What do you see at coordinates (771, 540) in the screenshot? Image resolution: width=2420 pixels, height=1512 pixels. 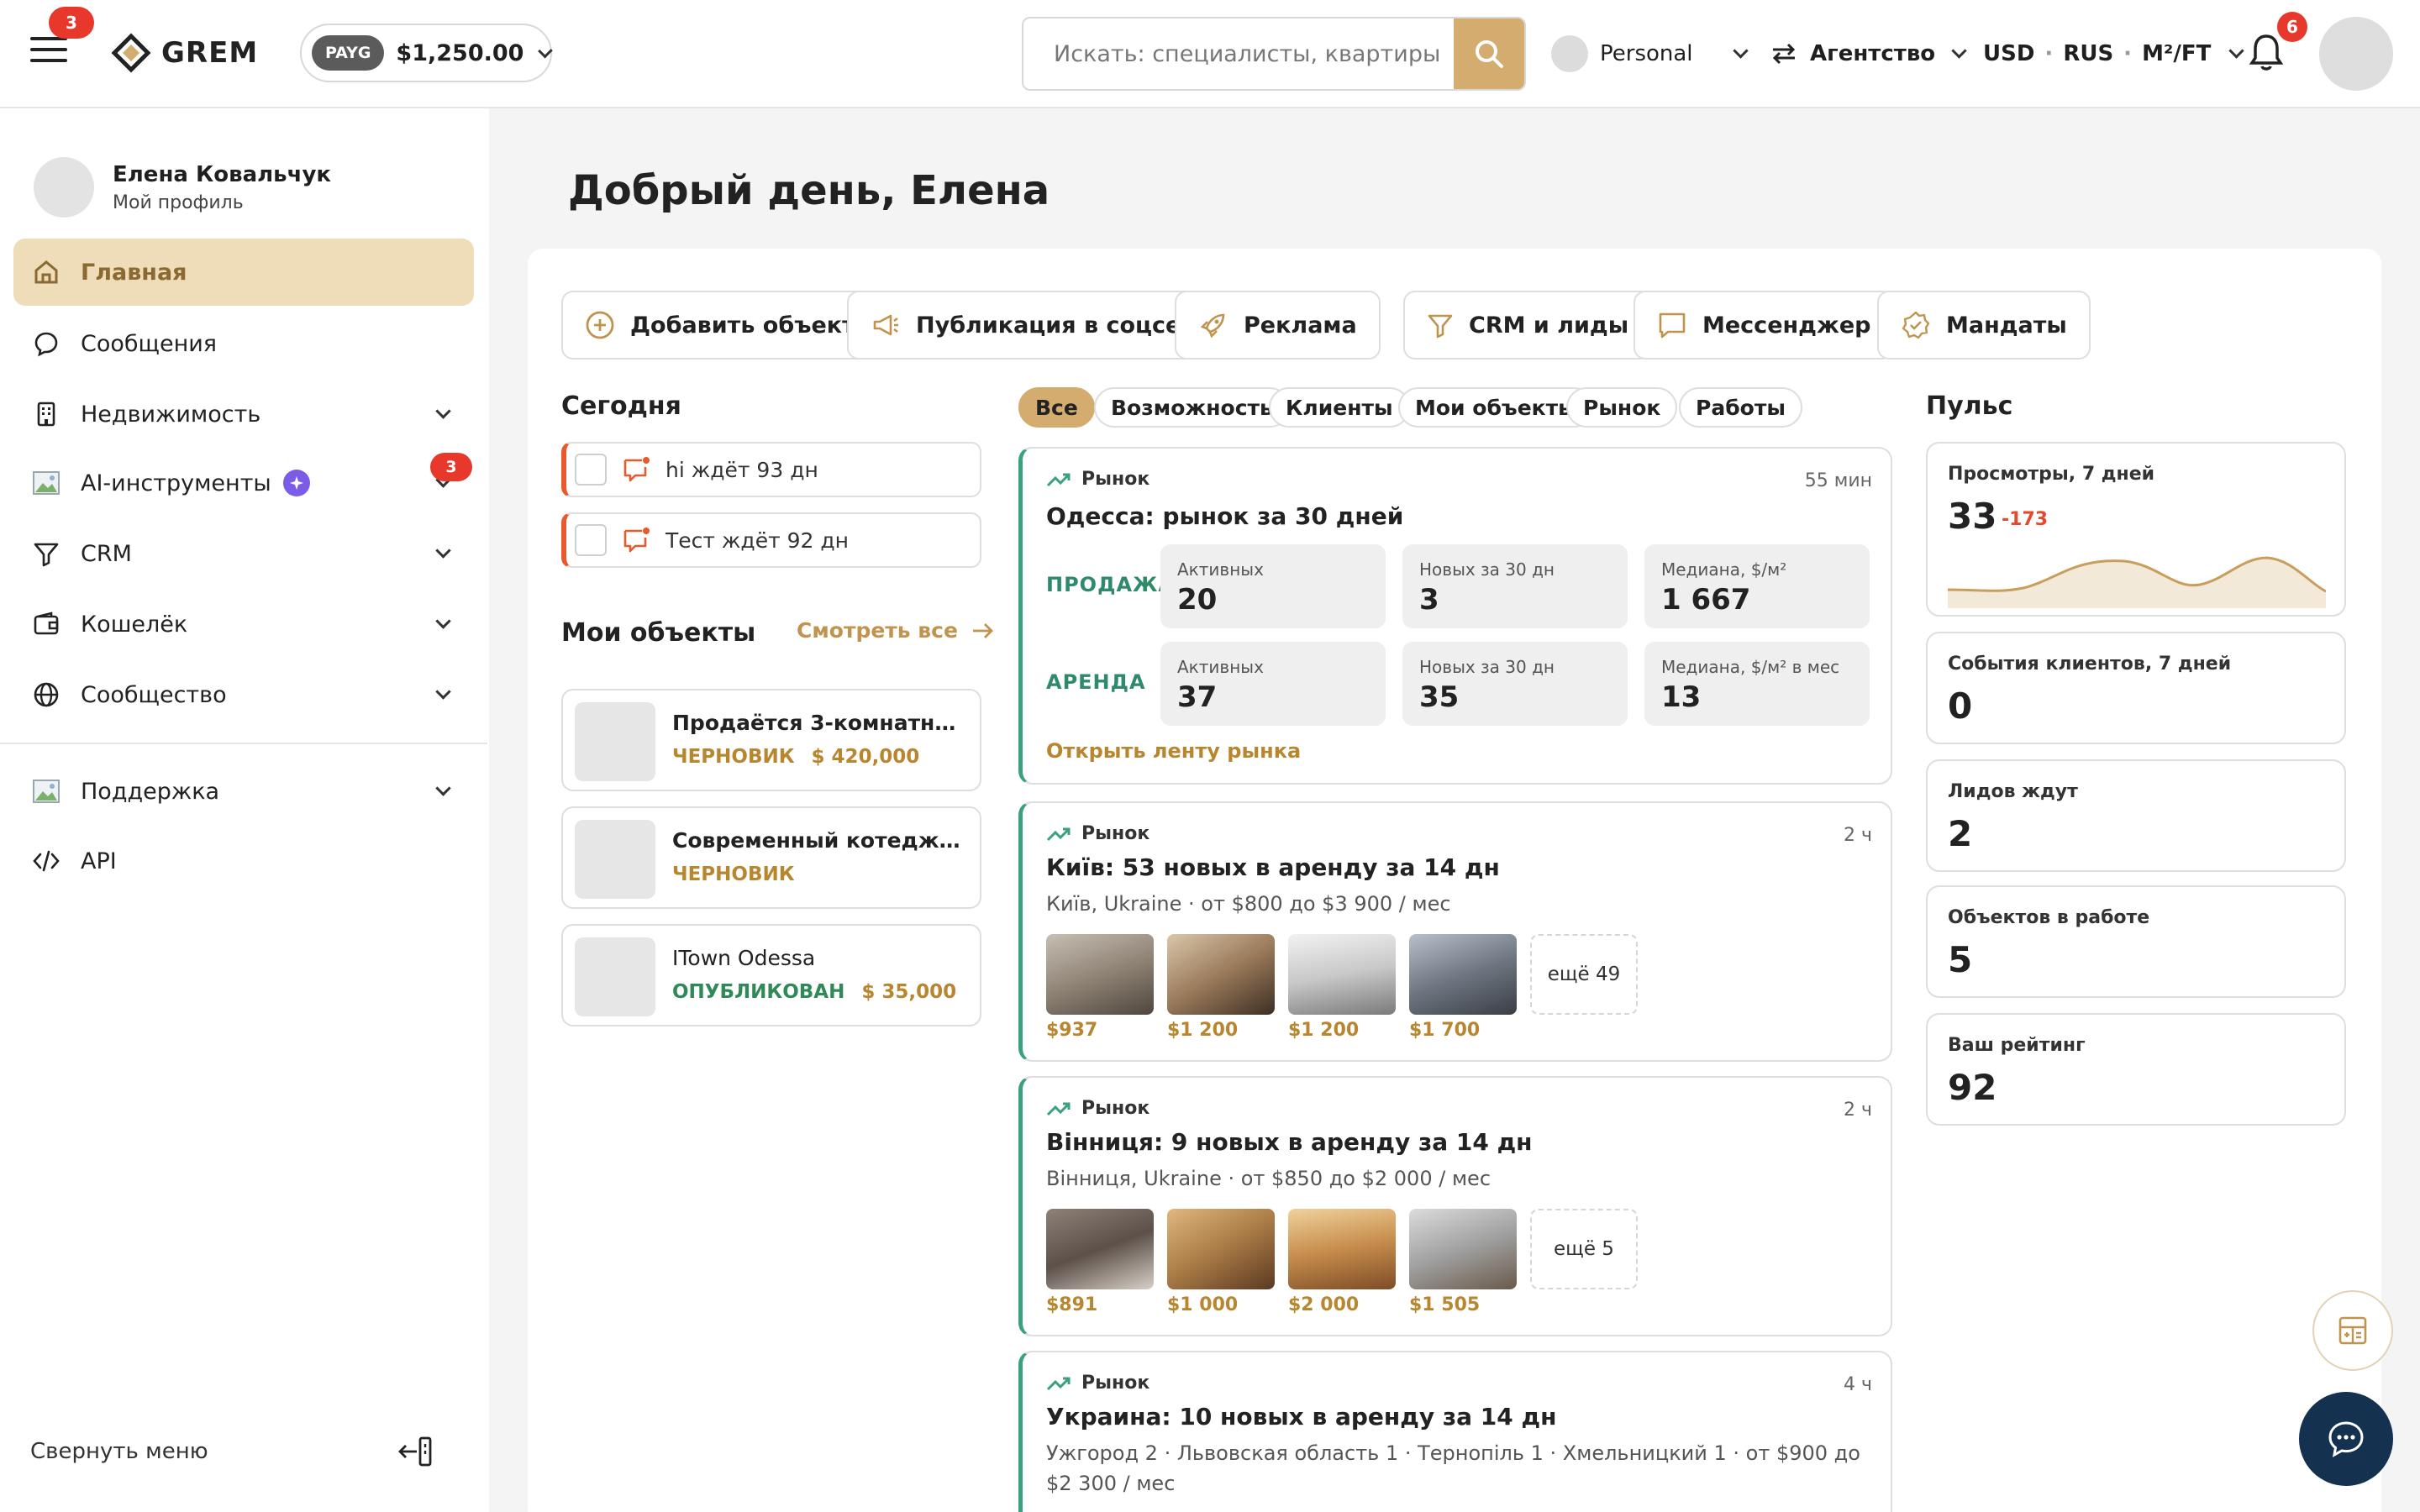 I see `task-item: Тест ждёт 92 дн` at bounding box center [771, 540].